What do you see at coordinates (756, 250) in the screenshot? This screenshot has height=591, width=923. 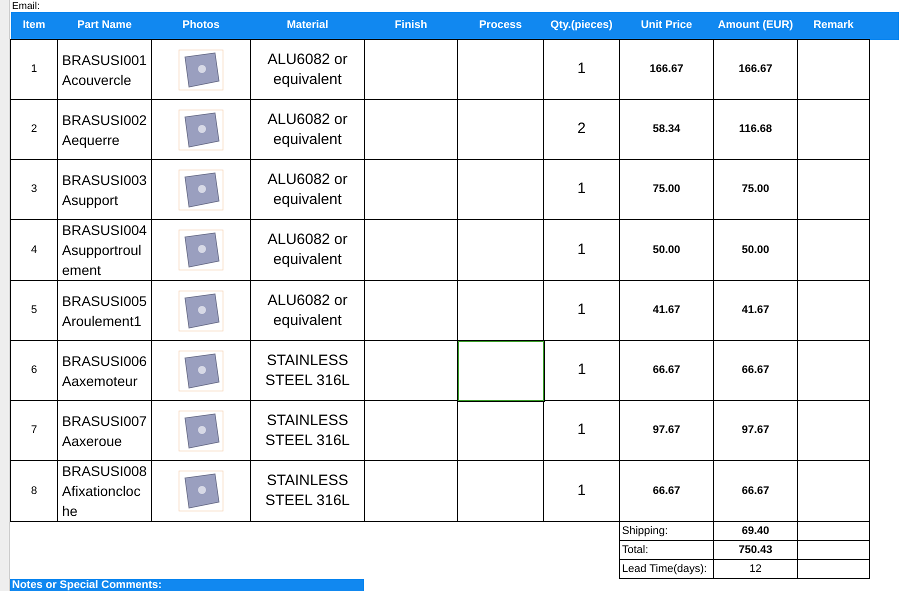 I see `amount-cell: 50.00` at bounding box center [756, 250].